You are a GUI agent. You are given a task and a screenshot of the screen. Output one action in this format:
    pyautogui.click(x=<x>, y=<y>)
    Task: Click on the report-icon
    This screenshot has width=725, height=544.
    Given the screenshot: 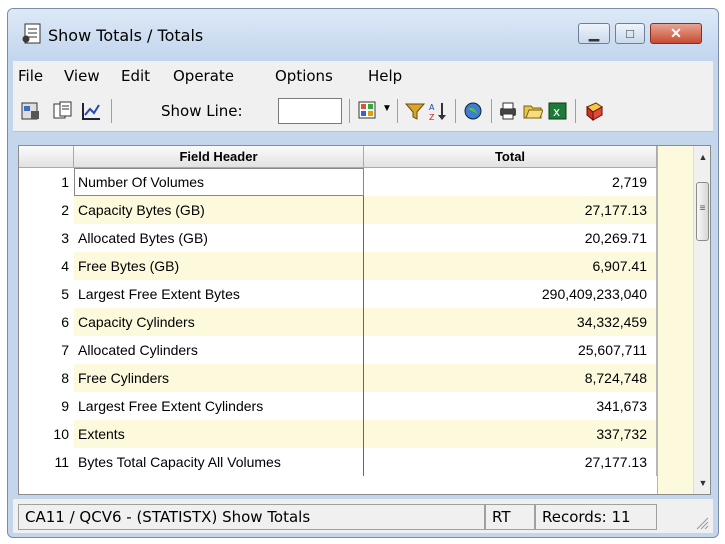 What is the action you would take?
    pyautogui.click(x=31, y=111)
    